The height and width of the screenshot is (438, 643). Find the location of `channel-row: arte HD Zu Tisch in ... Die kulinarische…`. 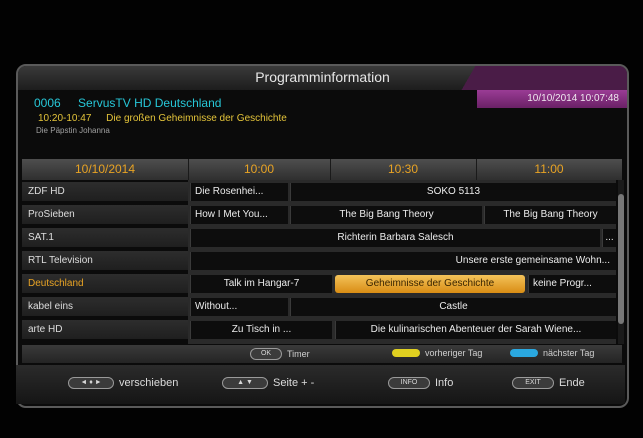

channel-row: arte HD Zu Tisch in ... Die kulinarische… is located at coordinates (319, 330).